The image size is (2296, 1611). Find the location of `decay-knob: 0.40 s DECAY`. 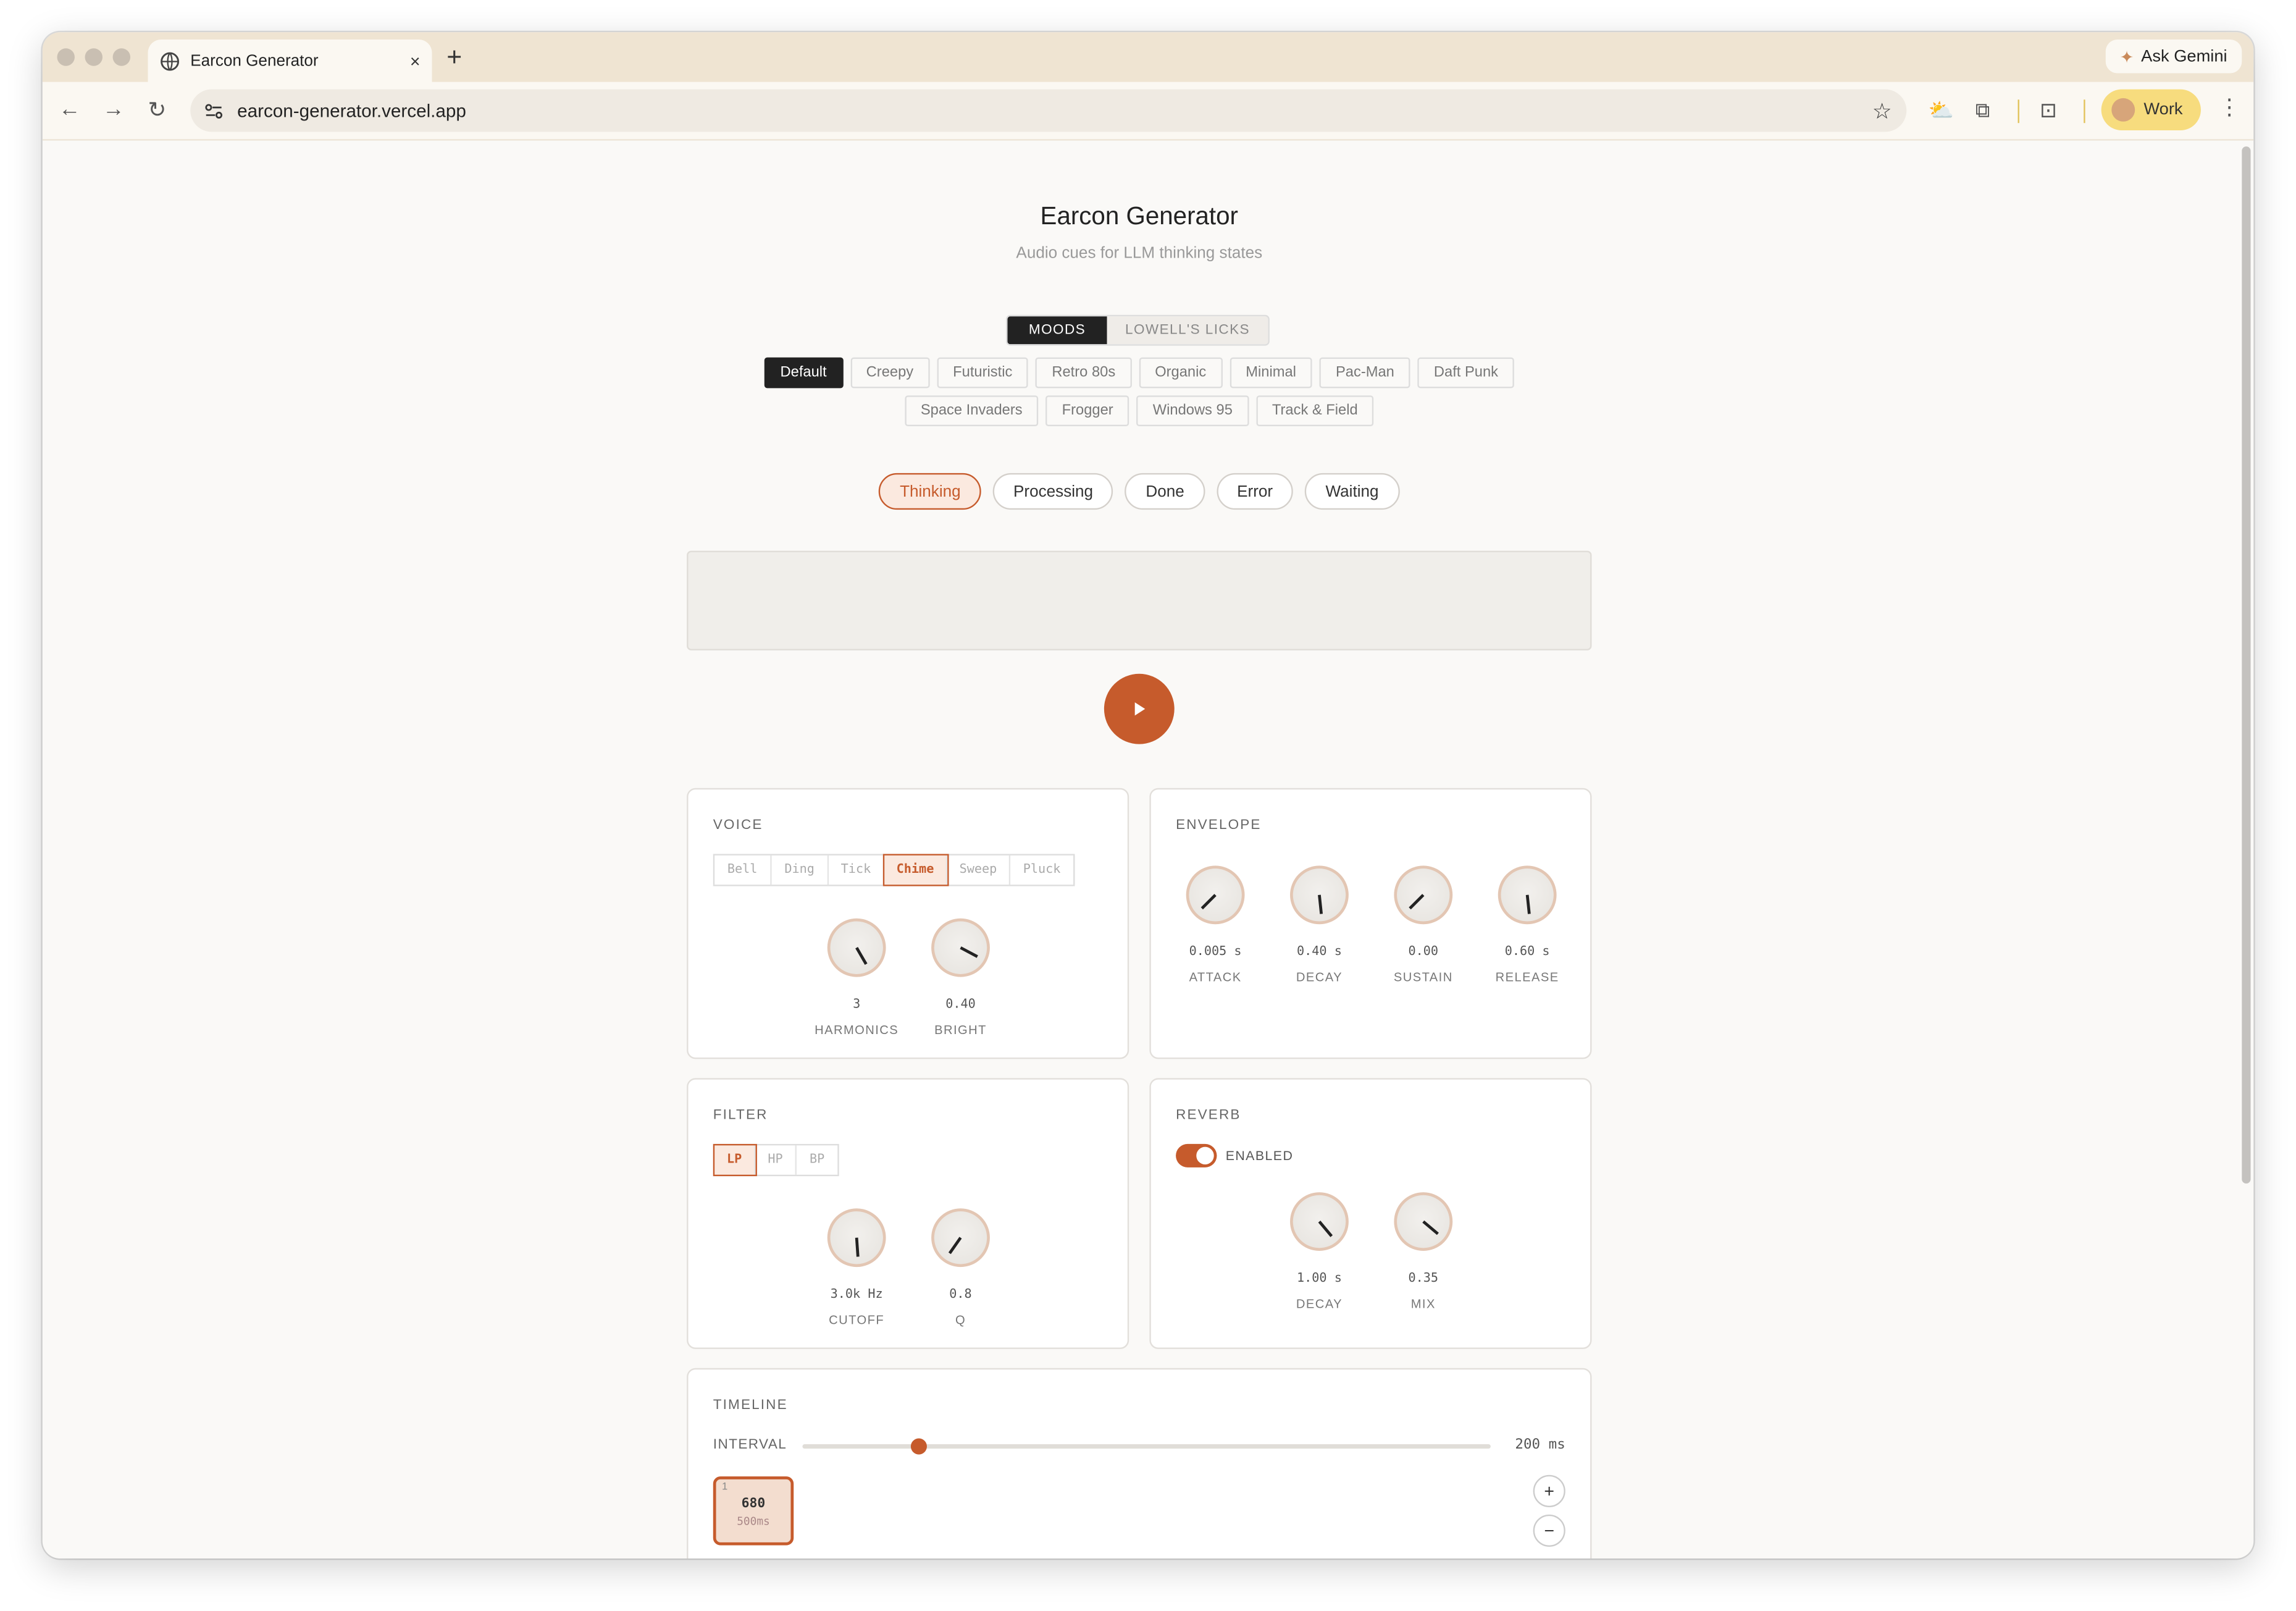

decay-knob: 0.40 s DECAY is located at coordinates (1319, 925).